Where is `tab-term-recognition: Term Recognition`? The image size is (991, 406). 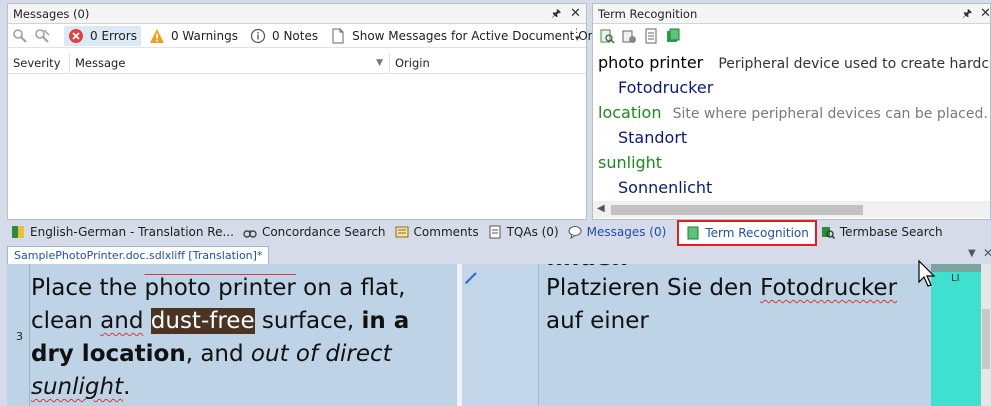 tab-term-recognition: Term Recognition is located at coordinates (747, 233).